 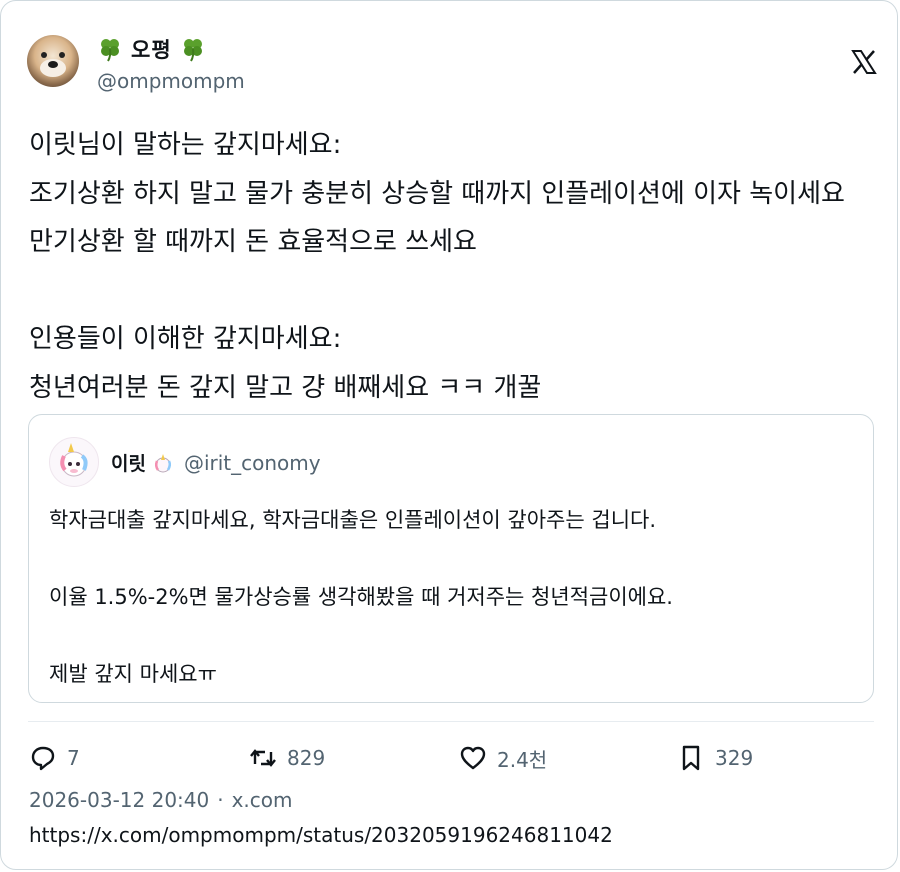 I want to click on tweet-meta: 2026-03-12 20:40 · x.com, so click(x=161, y=800).